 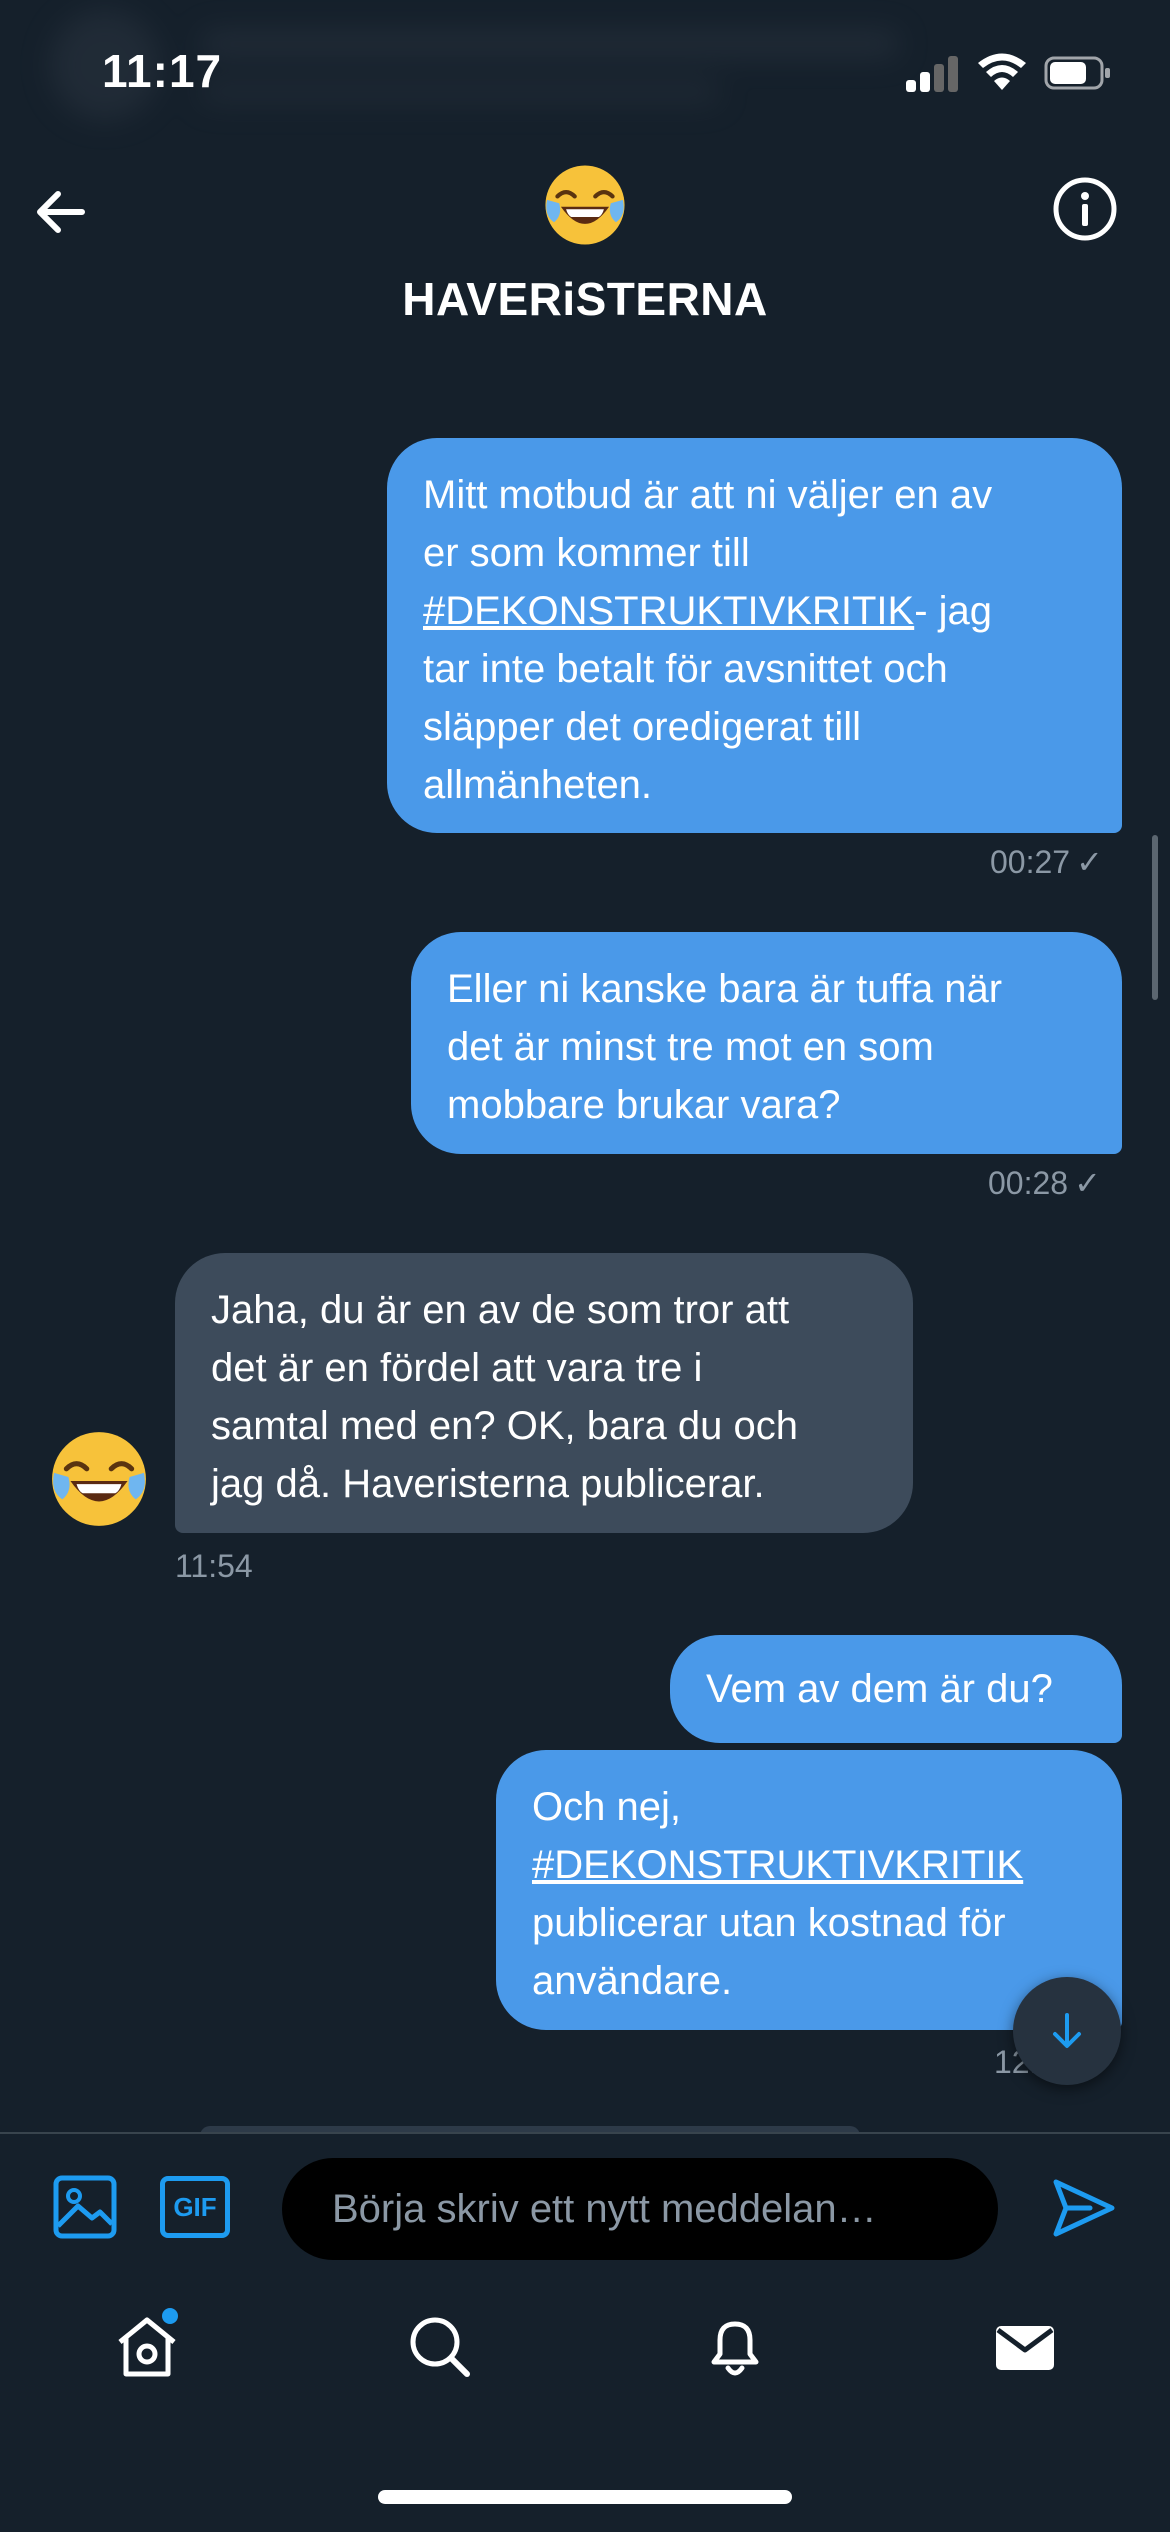 What do you see at coordinates (953, 611) in the screenshot?
I see `message-text: - jag` at bounding box center [953, 611].